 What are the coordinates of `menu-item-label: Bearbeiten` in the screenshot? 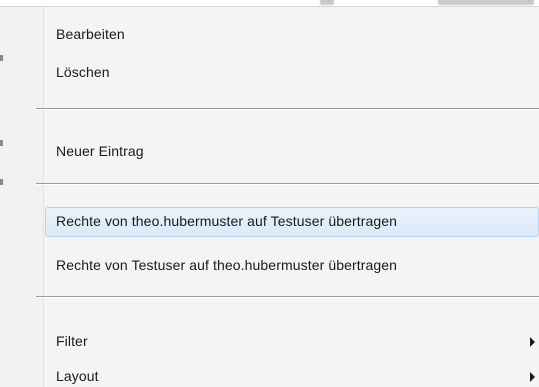 It's located at (90, 34).